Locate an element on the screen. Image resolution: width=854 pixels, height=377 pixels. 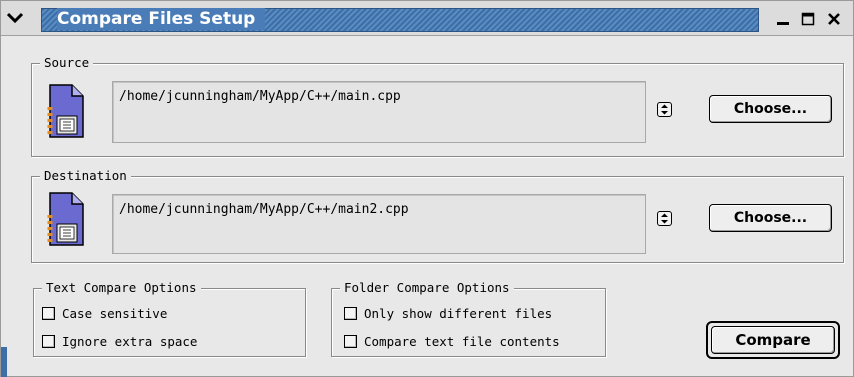
case-sensitive-option: Case sensitive is located at coordinates (104, 313).